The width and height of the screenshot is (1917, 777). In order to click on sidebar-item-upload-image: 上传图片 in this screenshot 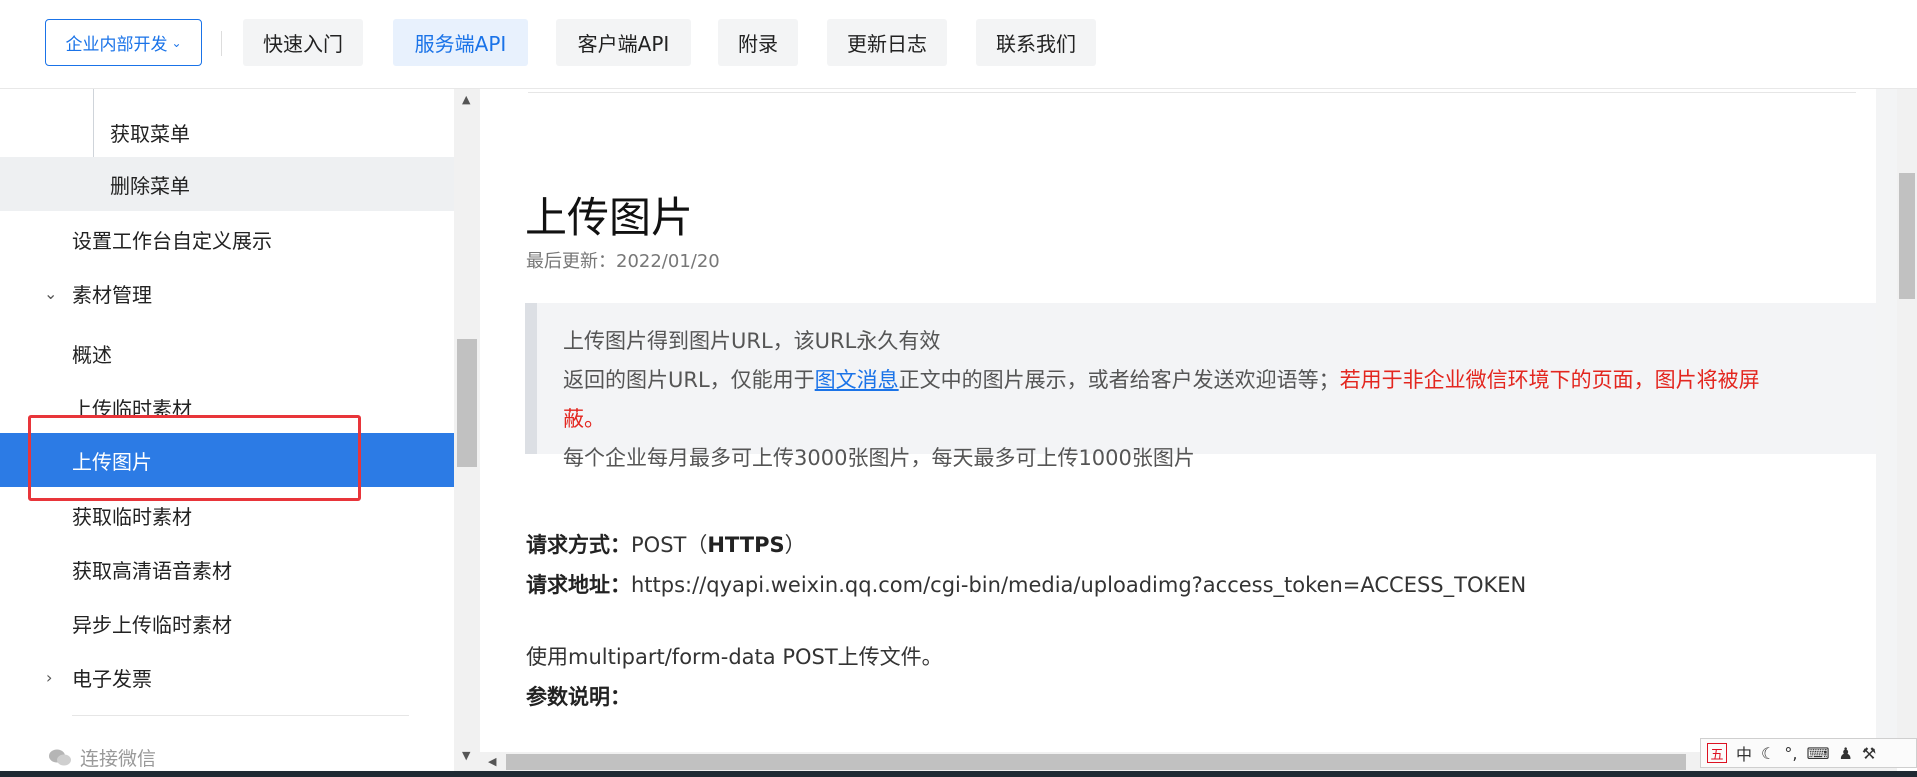, I will do `click(227, 460)`.